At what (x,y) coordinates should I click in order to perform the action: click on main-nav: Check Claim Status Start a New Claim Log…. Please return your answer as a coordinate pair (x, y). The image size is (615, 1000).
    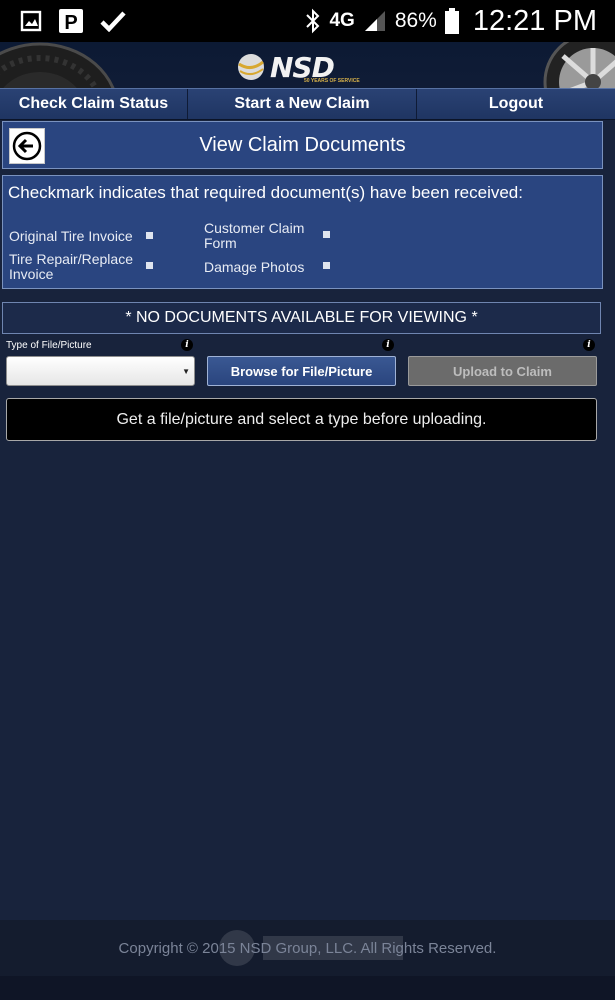
    Looking at the image, I should click on (307, 104).